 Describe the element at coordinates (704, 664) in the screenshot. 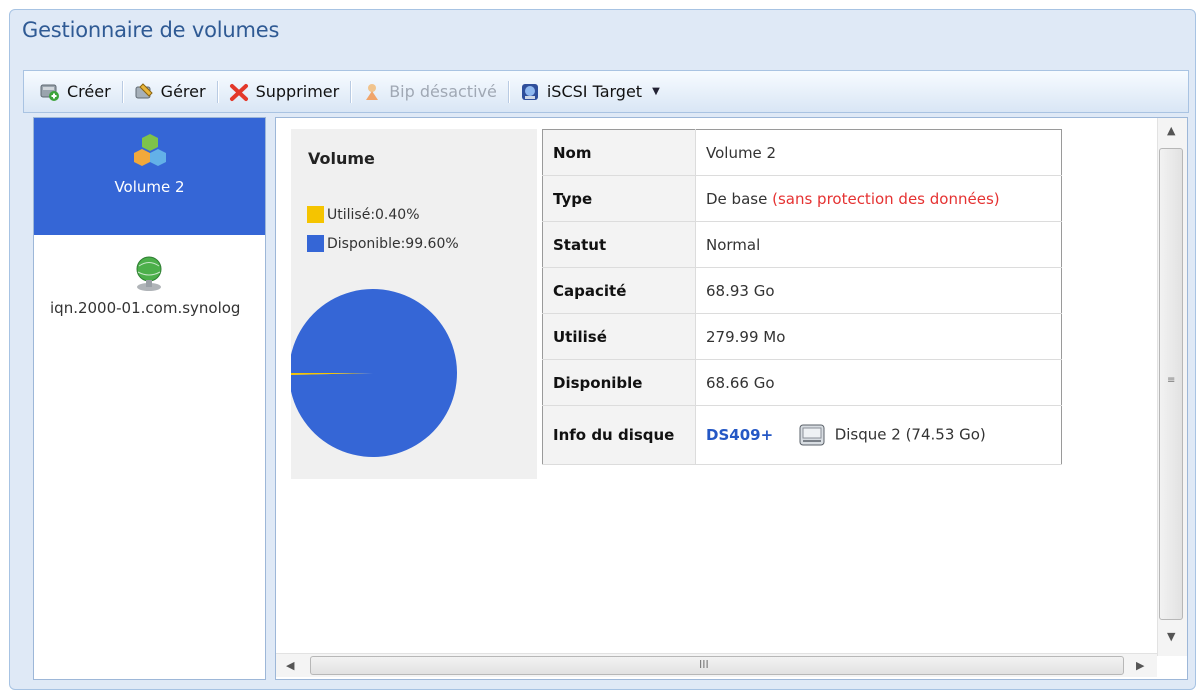

I see `grip-icon: III` at that location.